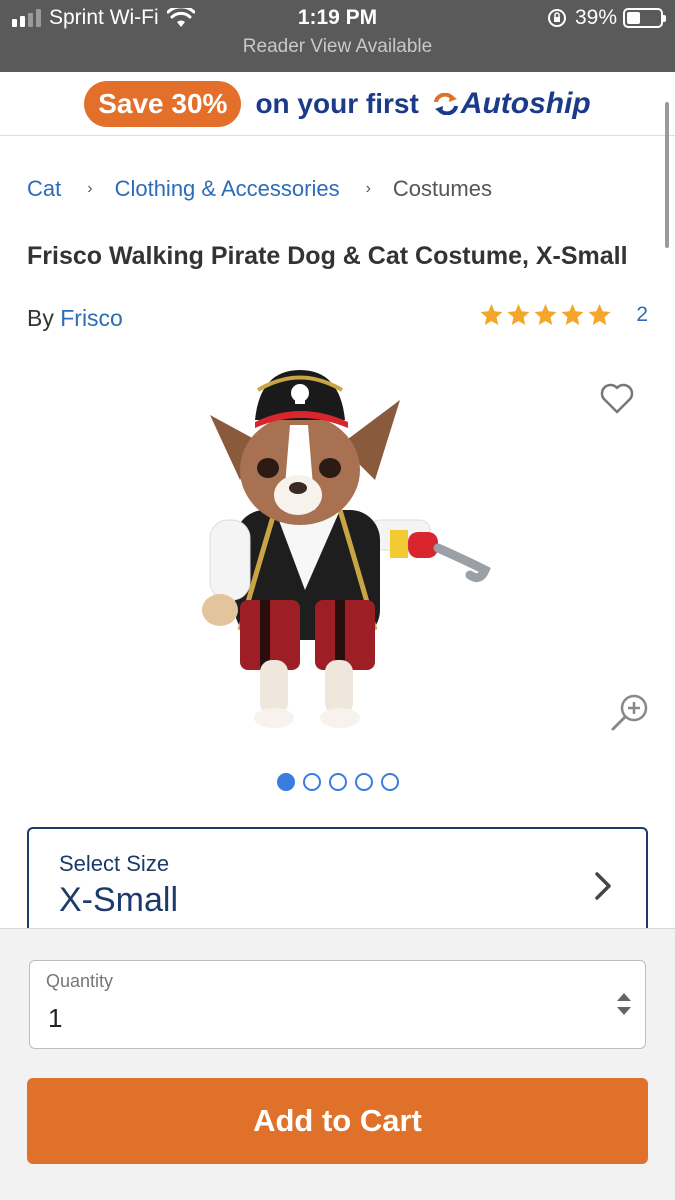  I want to click on breadcrumb-costumes: Costumes, so click(442, 188).